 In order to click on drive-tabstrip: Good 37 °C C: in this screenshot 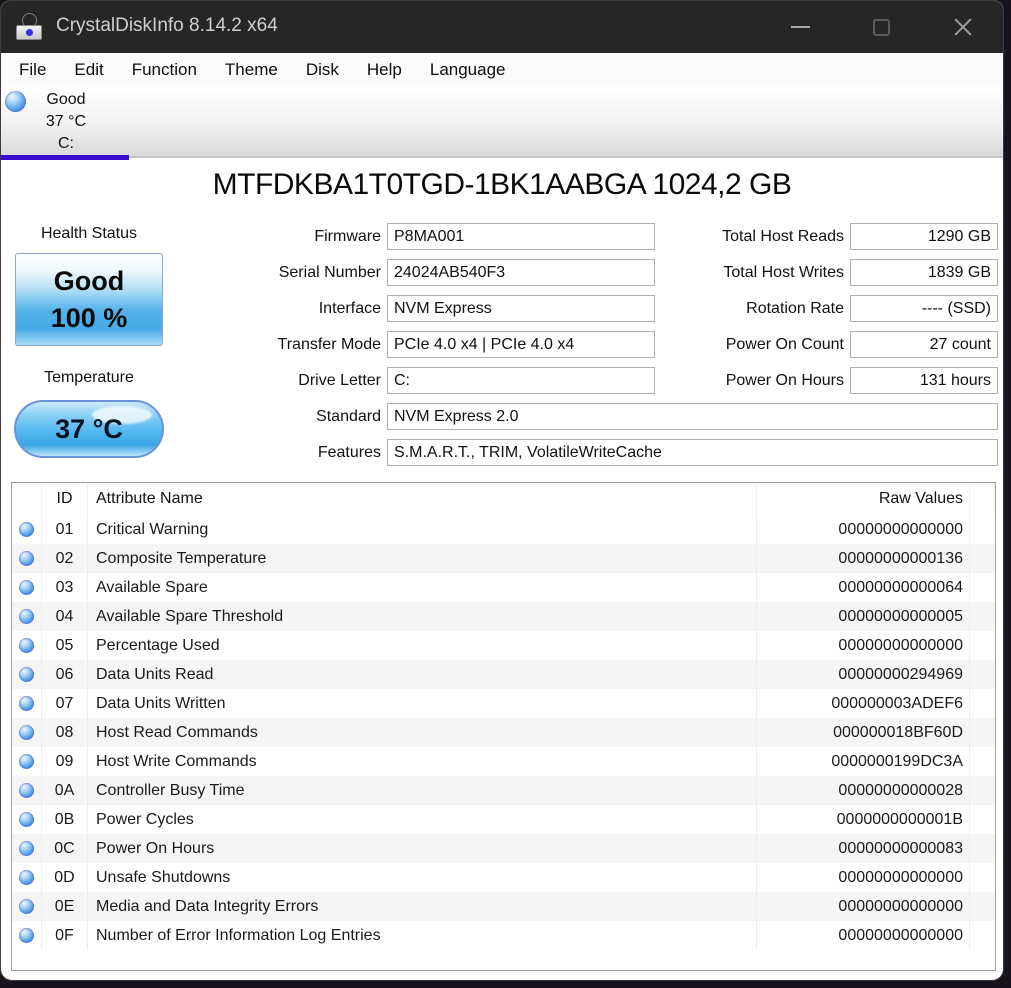, I will do `click(502, 123)`.